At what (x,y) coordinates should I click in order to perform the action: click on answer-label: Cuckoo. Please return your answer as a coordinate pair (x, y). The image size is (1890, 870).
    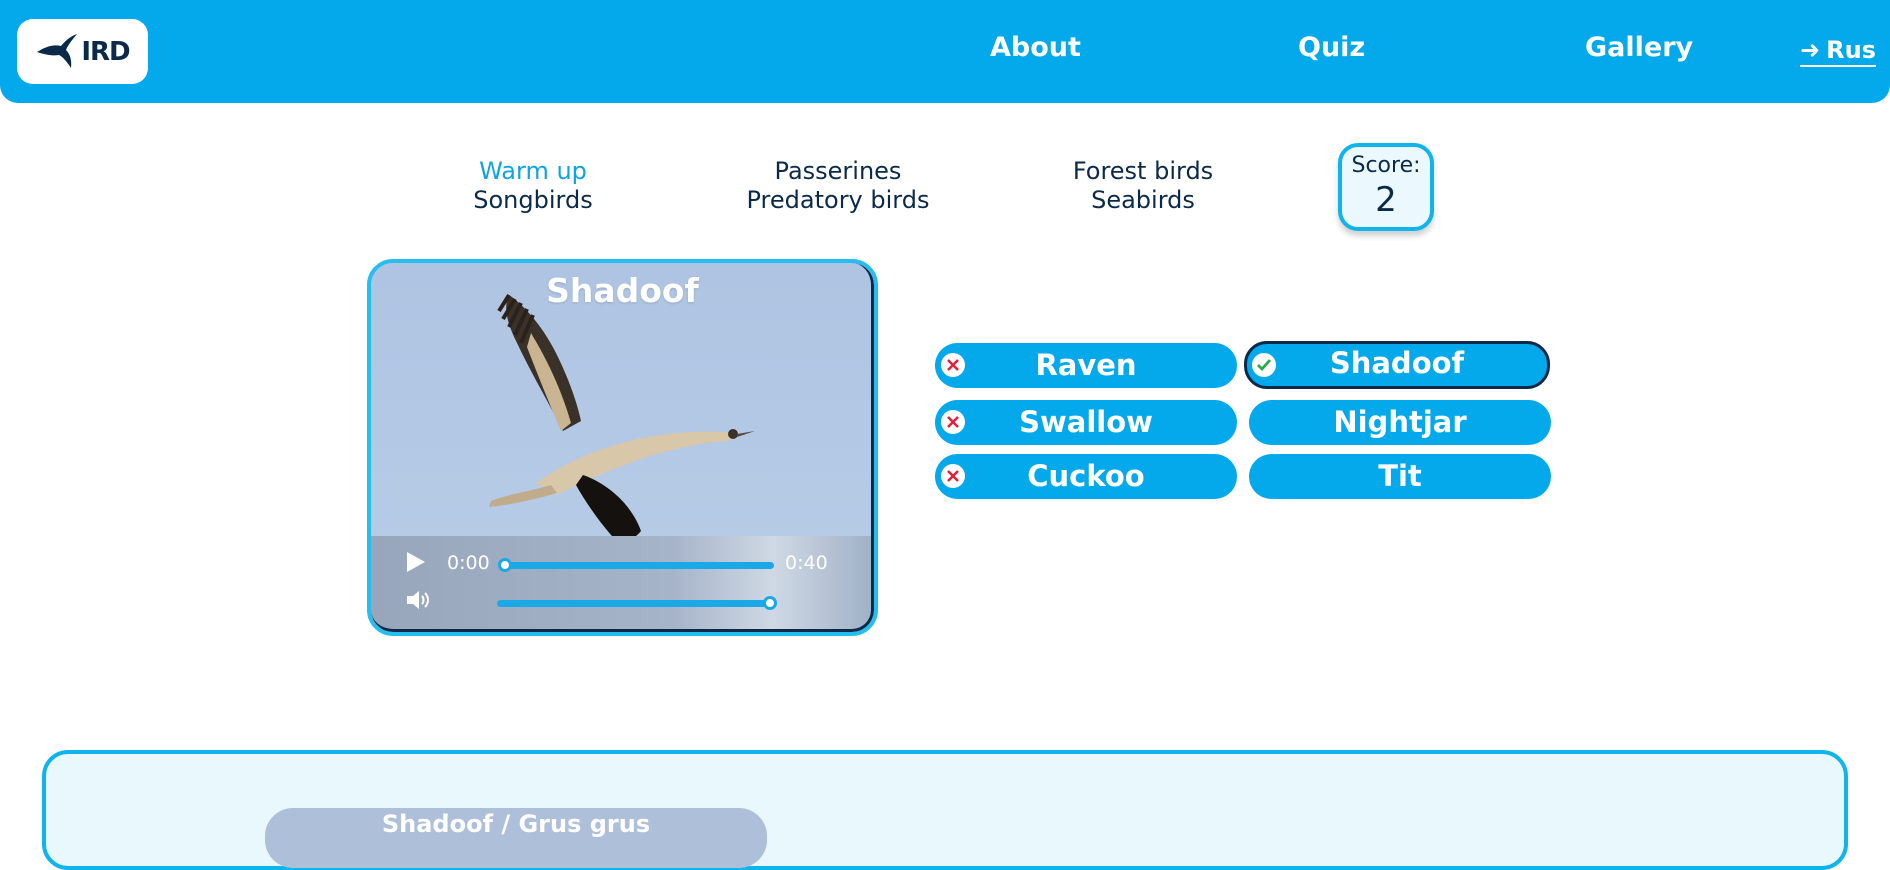
    Looking at the image, I should click on (1086, 476).